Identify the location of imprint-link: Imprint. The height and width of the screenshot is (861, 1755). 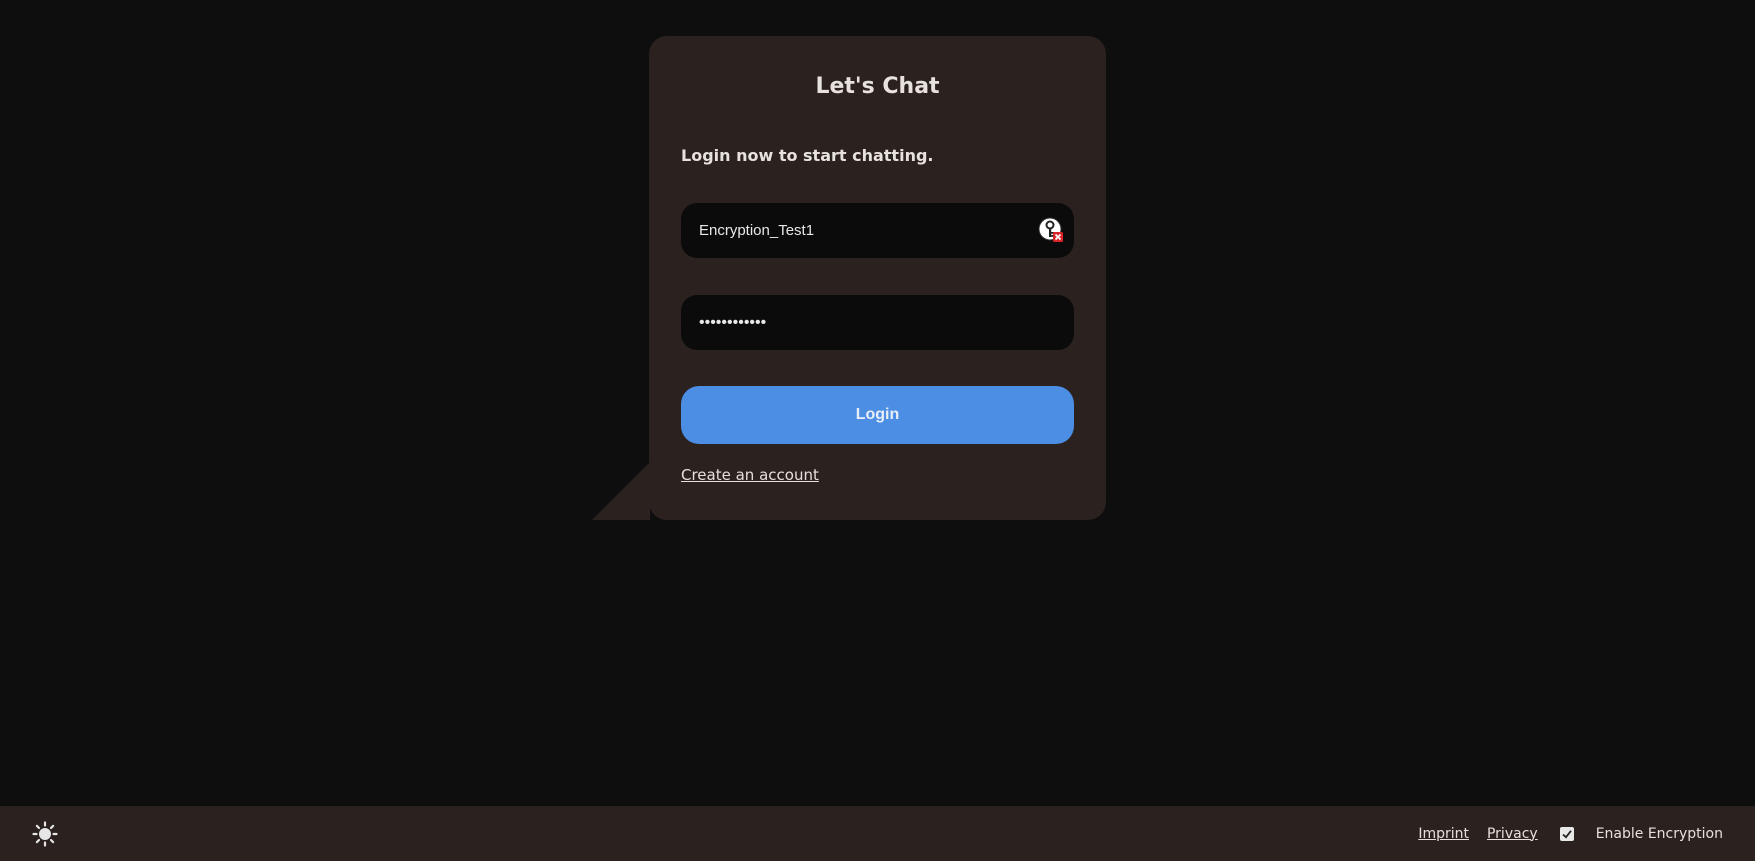
(1443, 834).